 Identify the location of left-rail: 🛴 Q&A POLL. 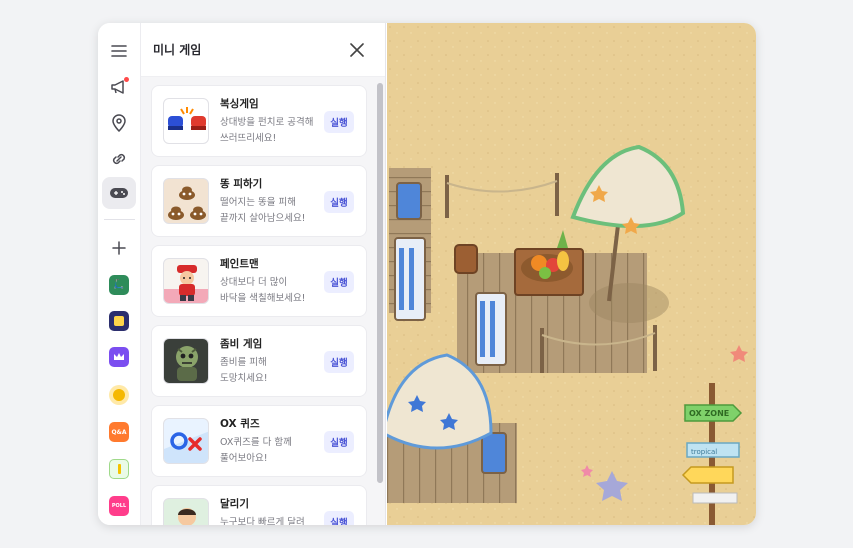
(119, 274).